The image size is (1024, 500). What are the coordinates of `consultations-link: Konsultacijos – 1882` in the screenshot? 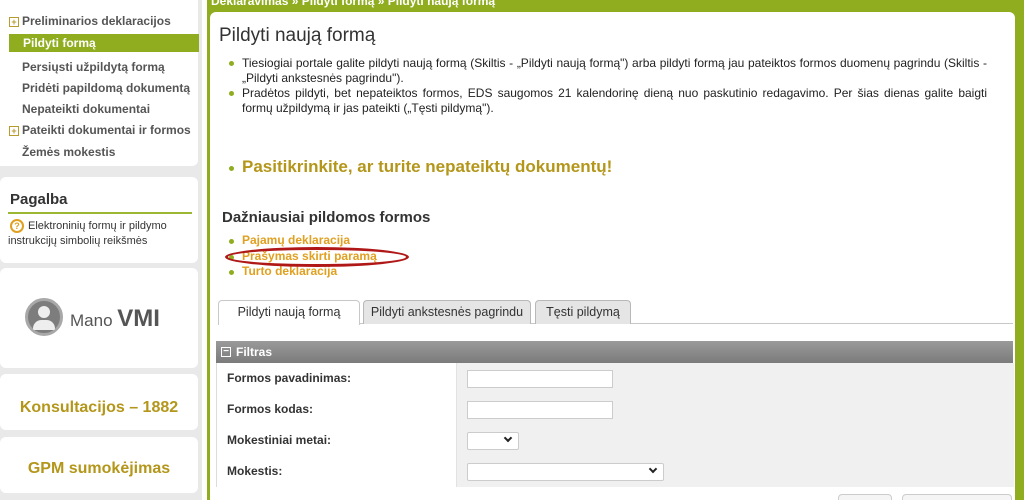 It's located at (99, 408).